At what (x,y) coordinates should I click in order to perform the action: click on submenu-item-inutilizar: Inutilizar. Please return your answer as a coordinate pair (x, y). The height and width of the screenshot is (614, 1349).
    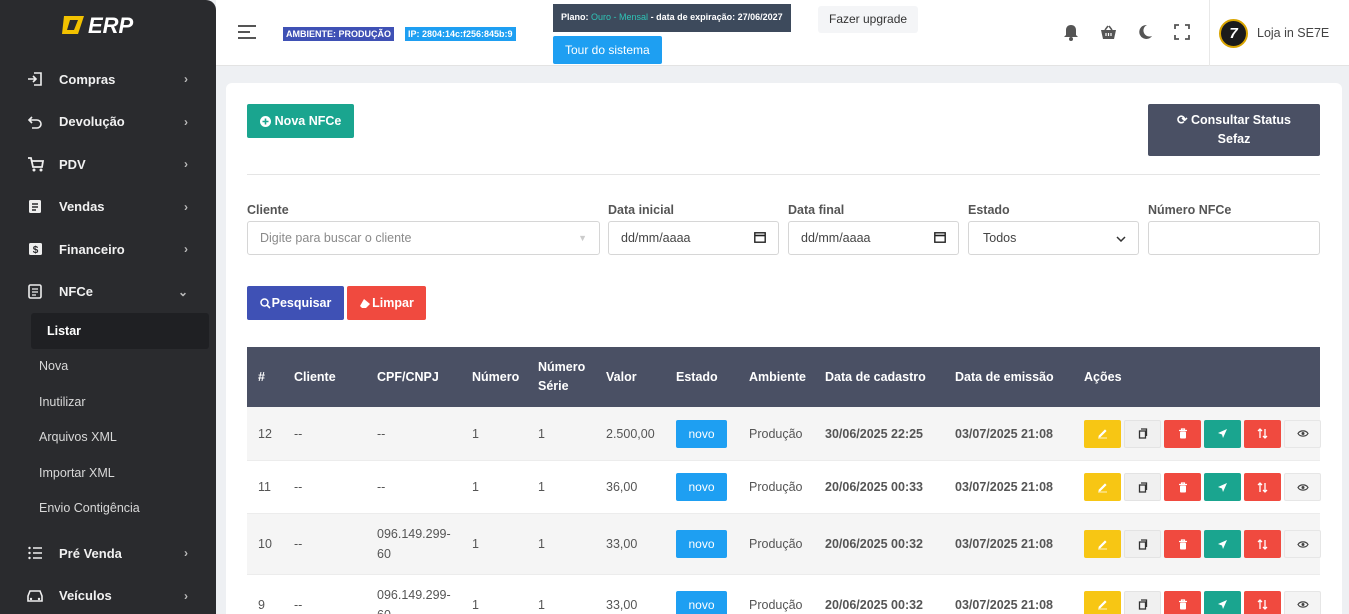
    Looking at the image, I should click on (108, 402).